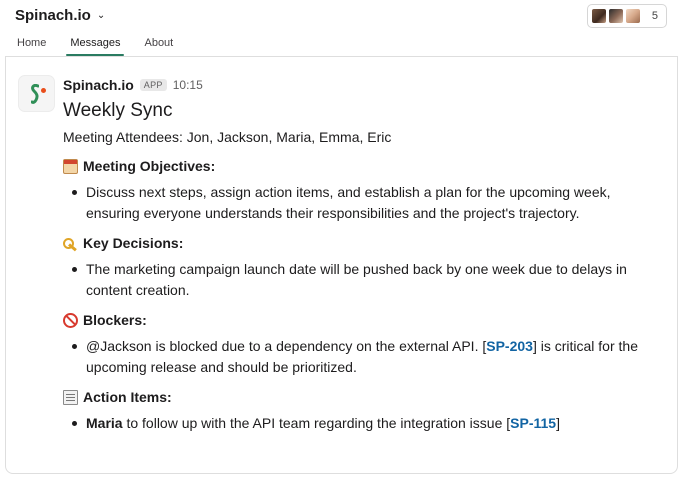  I want to click on workspace-switcher: Spinach.io ⌄, so click(60, 15).